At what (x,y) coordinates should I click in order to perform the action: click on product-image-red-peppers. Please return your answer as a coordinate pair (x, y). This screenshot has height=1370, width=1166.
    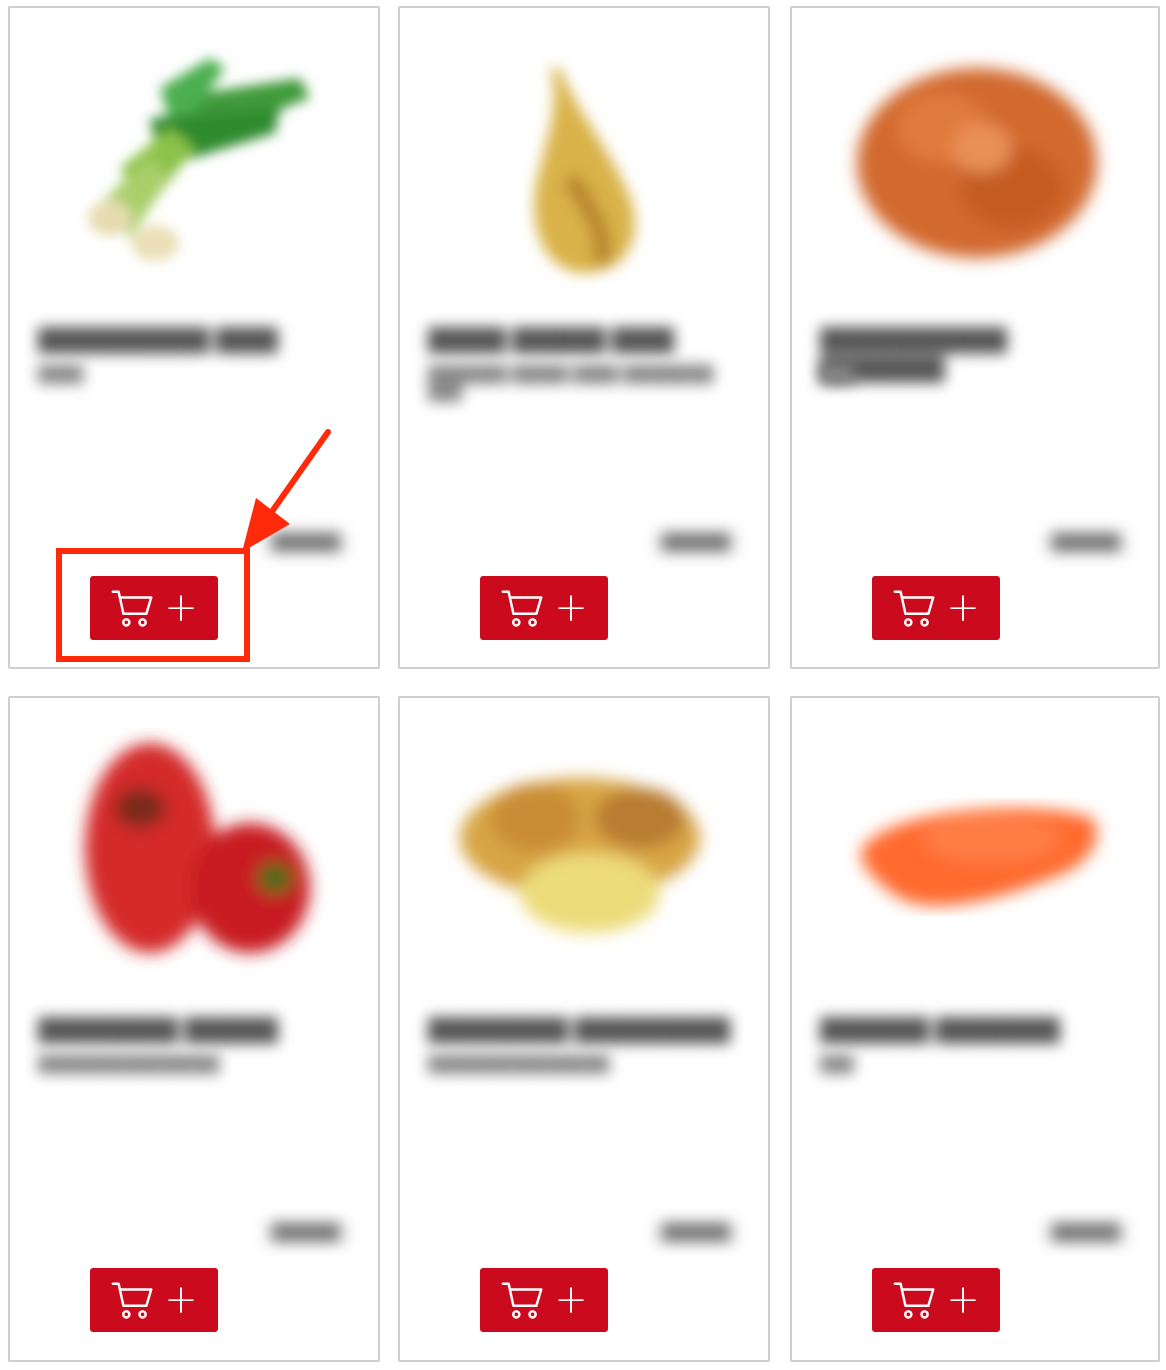
    Looking at the image, I should click on (195, 853).